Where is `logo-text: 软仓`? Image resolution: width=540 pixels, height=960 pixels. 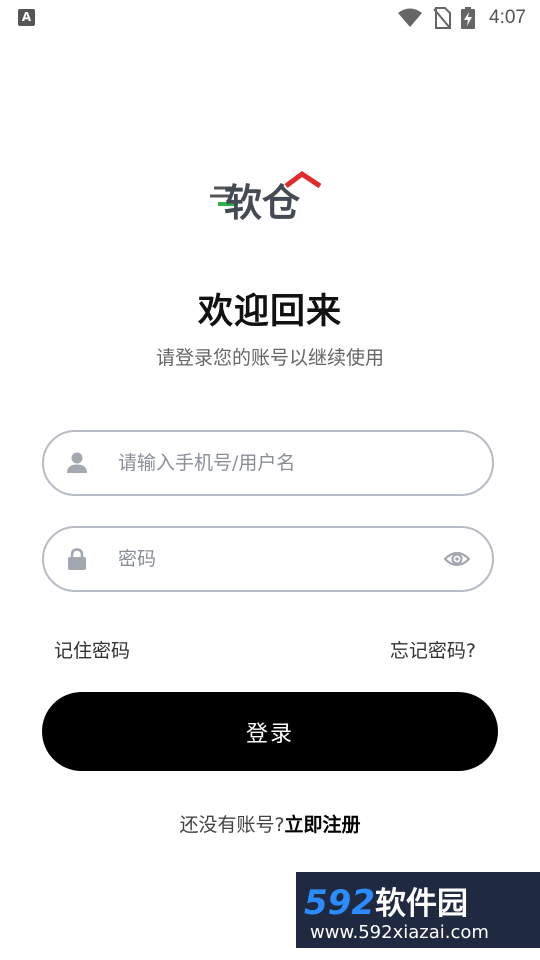 logo-text: 软仓 is located at coordinates (262, 203).